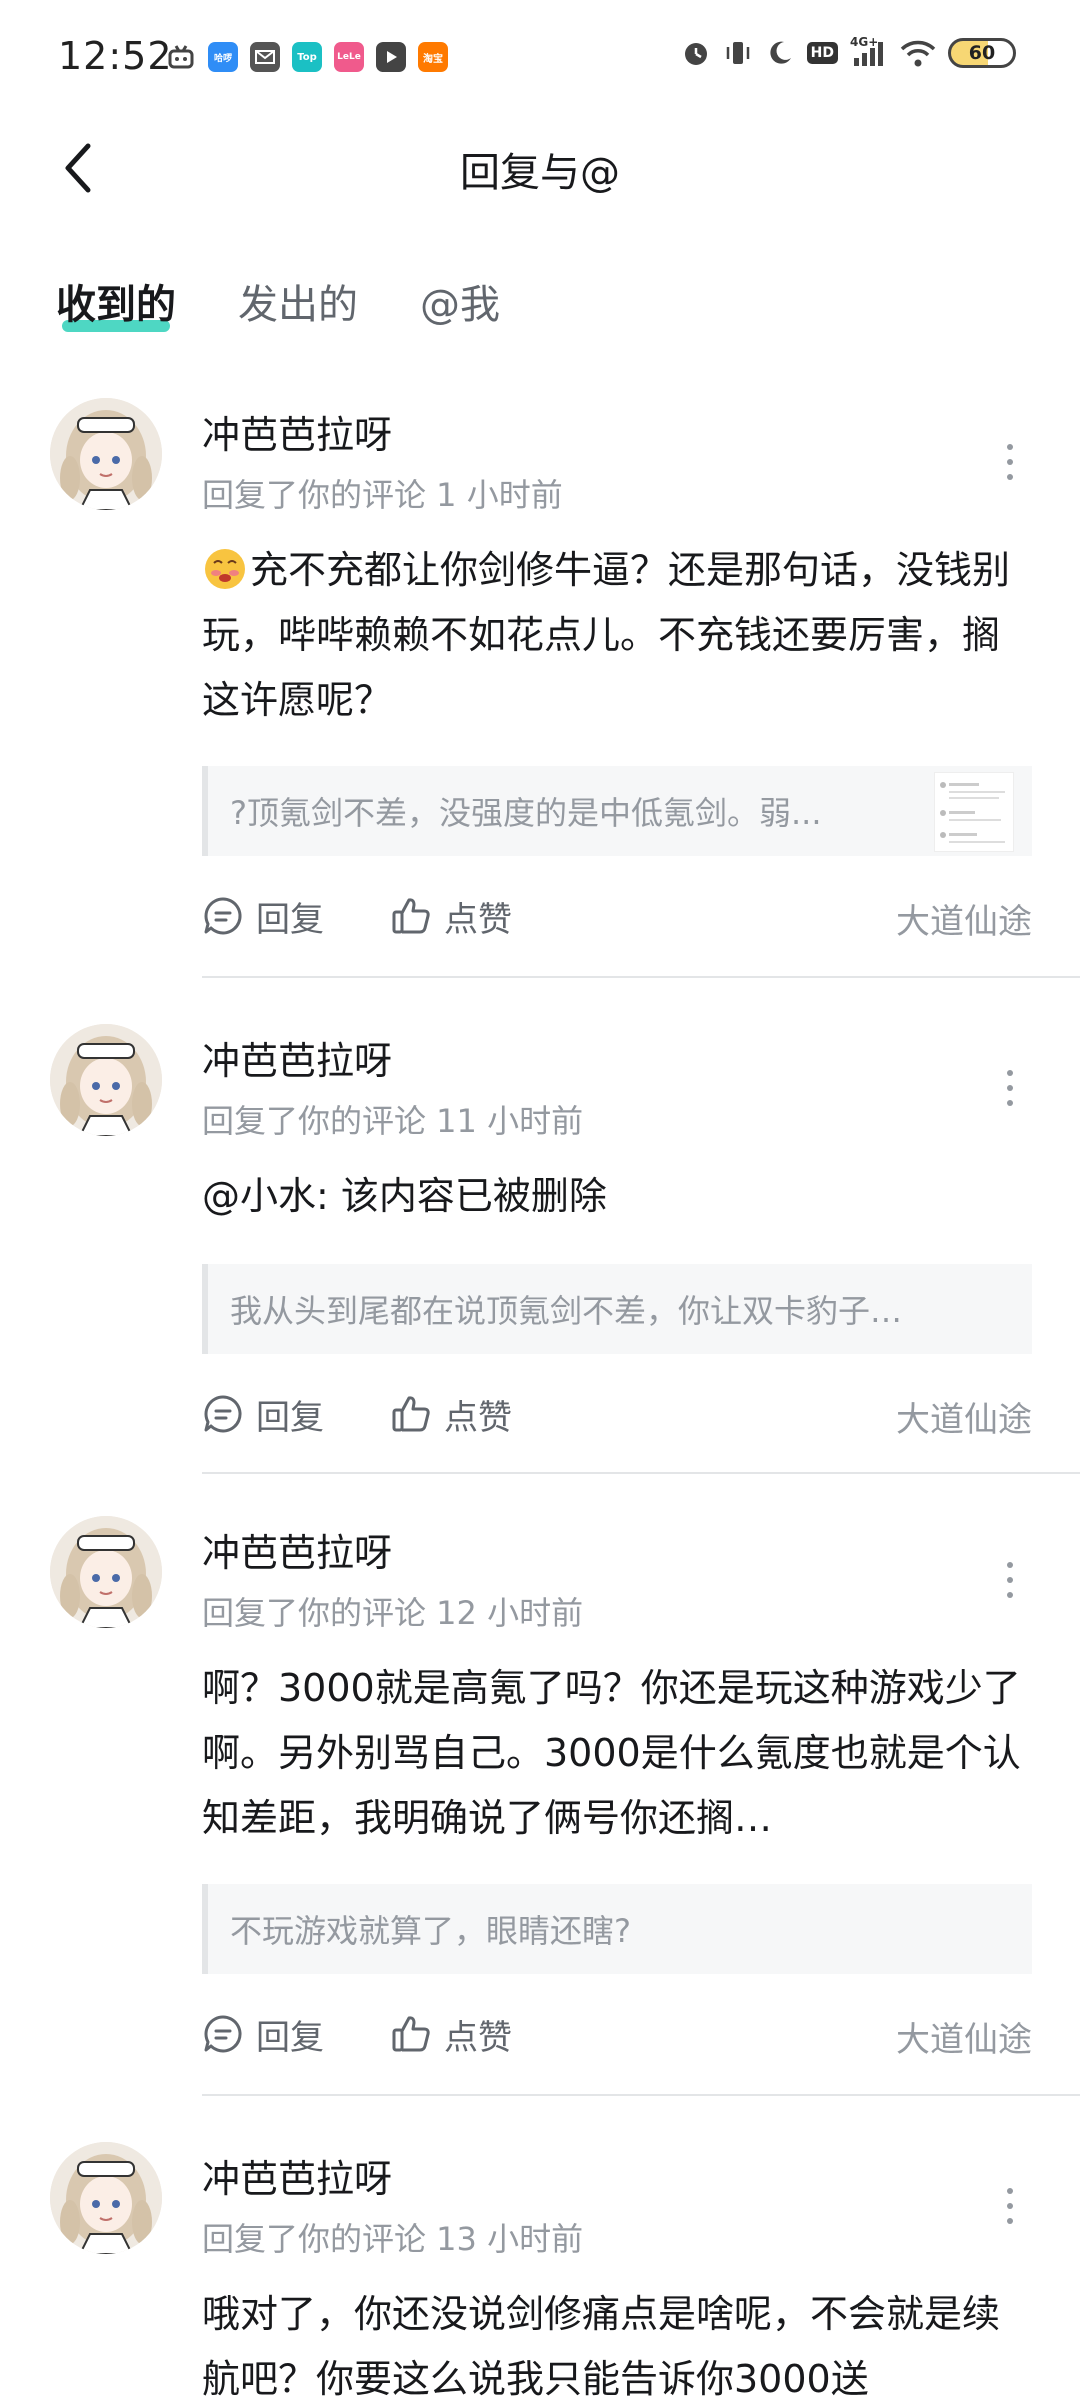  I want to click on lele-app-label: LeLe, so click(349, 57).